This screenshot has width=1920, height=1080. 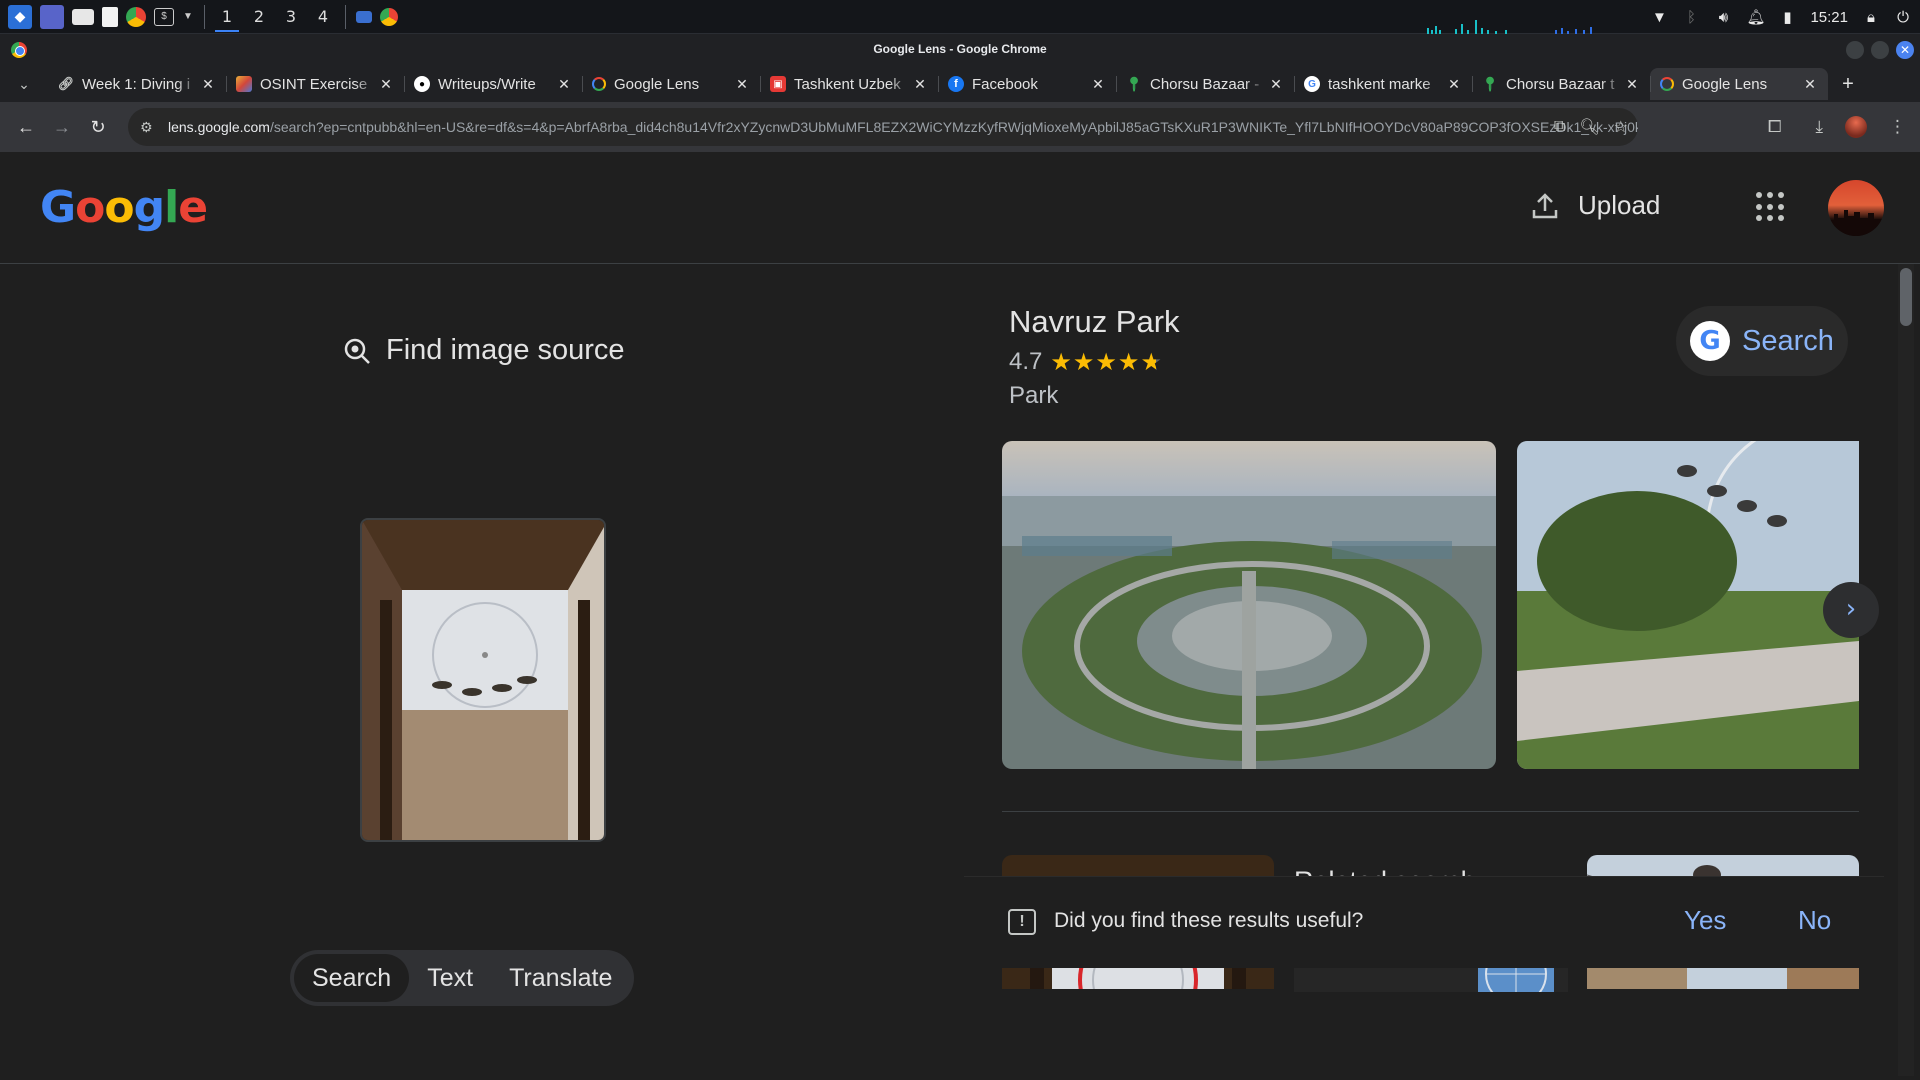 What do you see at coordinates (110, 16) in the screenshot?
I see `document-viewer-icon` at bounding box center [110, 16].